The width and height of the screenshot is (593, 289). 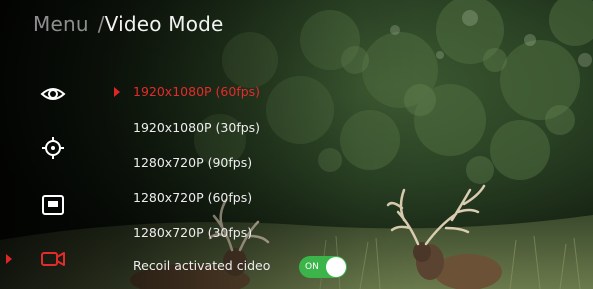 I want to click on sidebar-item-video, so click(x=53, y=259).